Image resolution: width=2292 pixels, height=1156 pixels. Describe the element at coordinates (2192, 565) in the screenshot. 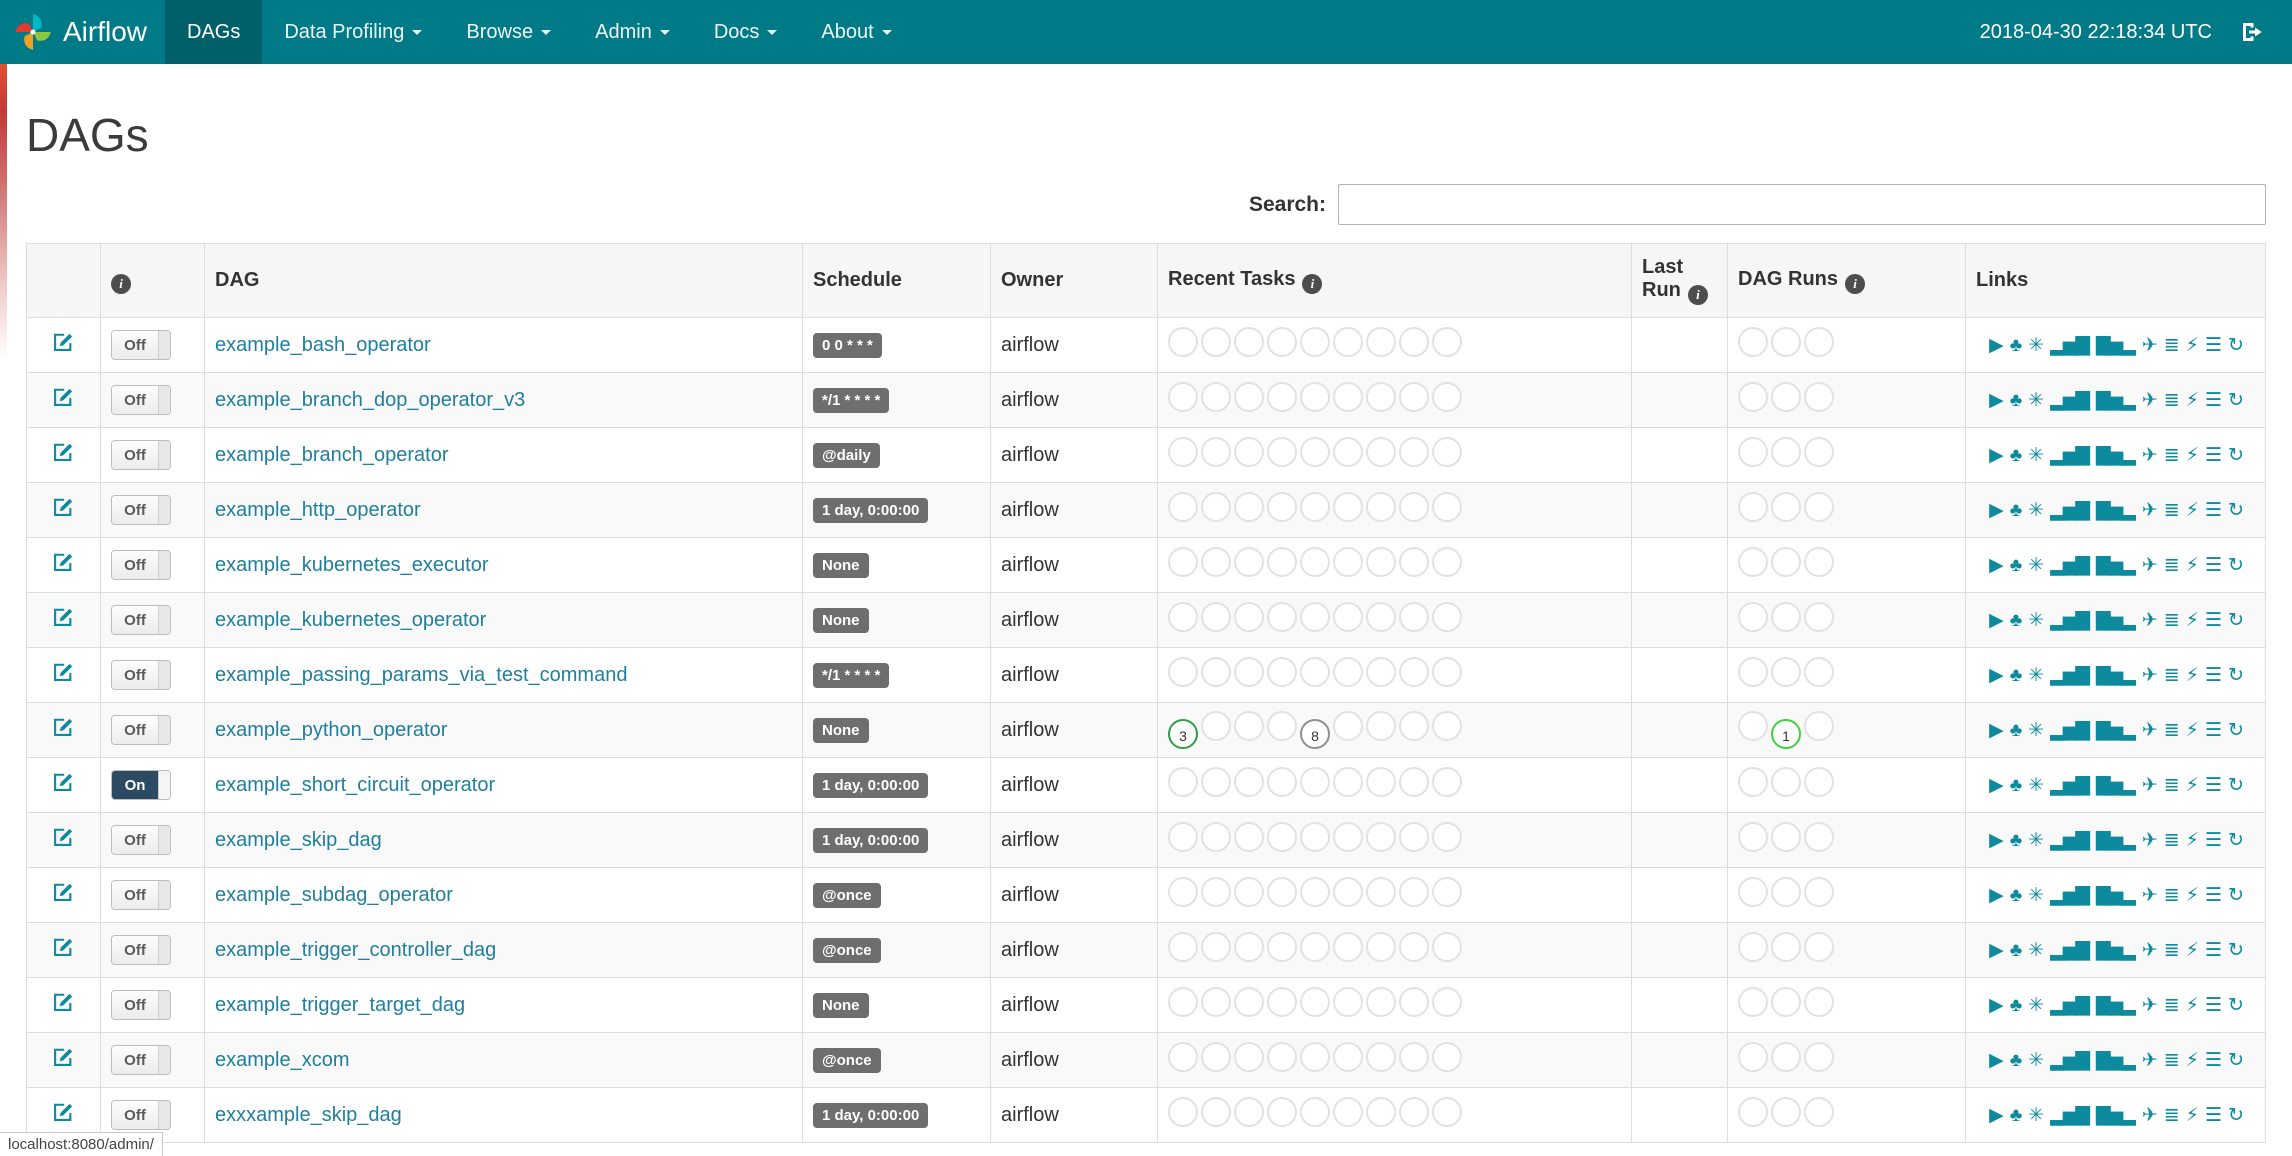

I see `code-view-icon: ⚡` at that location.